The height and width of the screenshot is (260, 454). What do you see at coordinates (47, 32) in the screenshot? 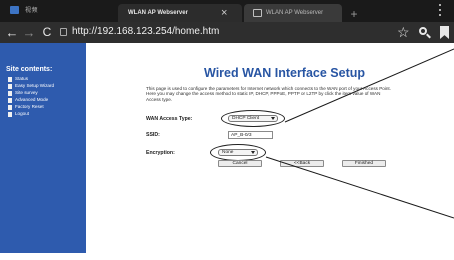
I see `reload-button: C` at bounding box center [47, 32].